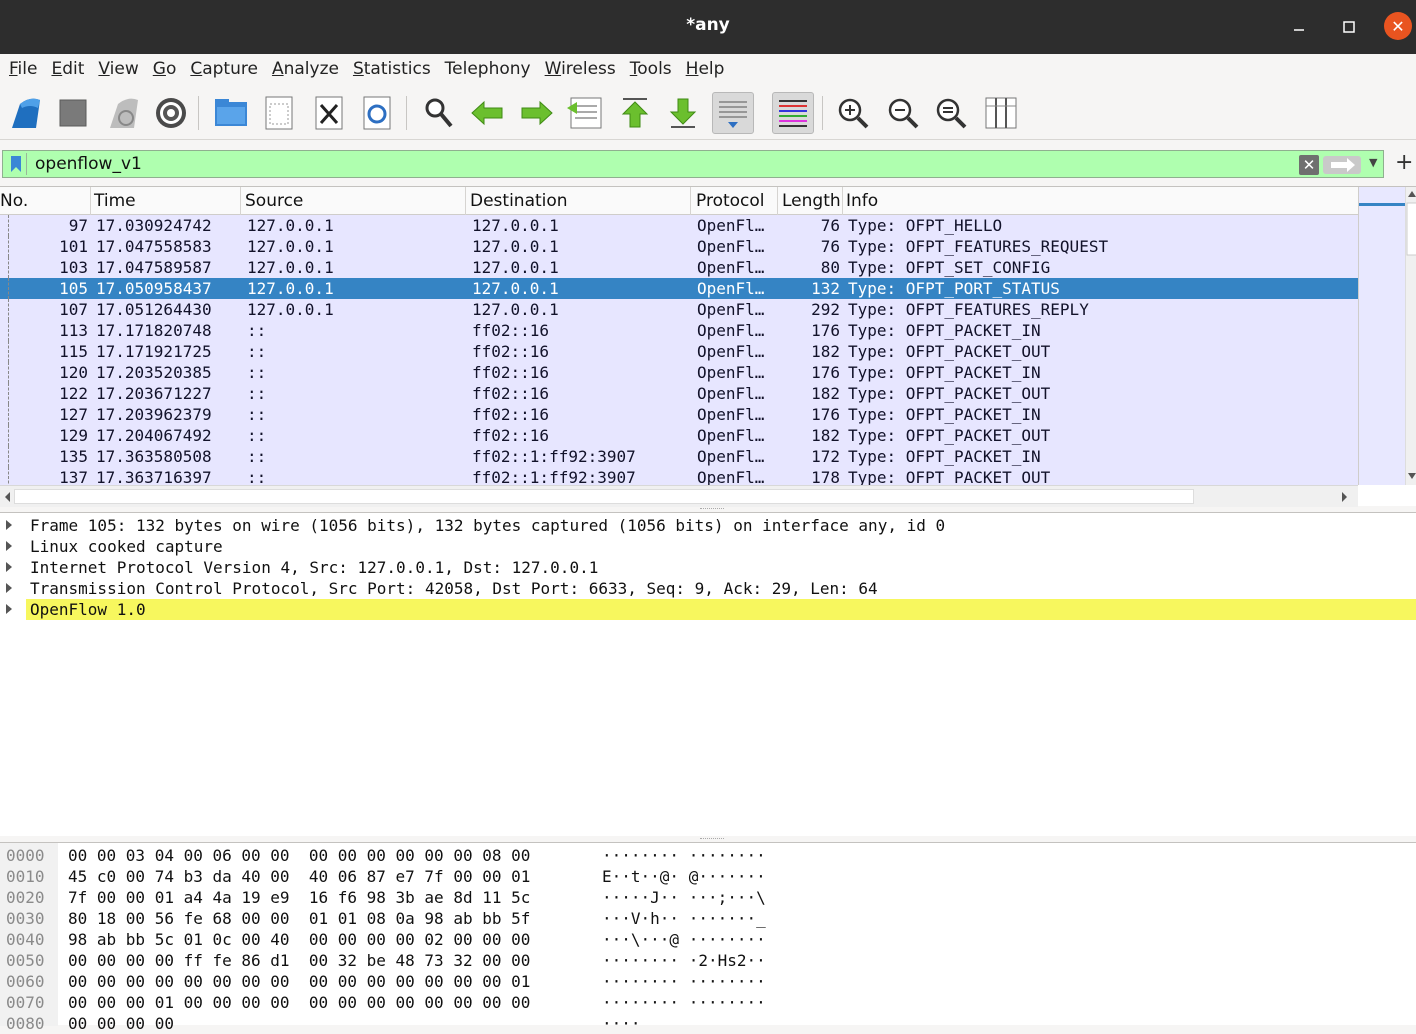 The height and width of the screenshot is (1034, 1416). I want to click on column-header-source: Source, so click(274, 201).